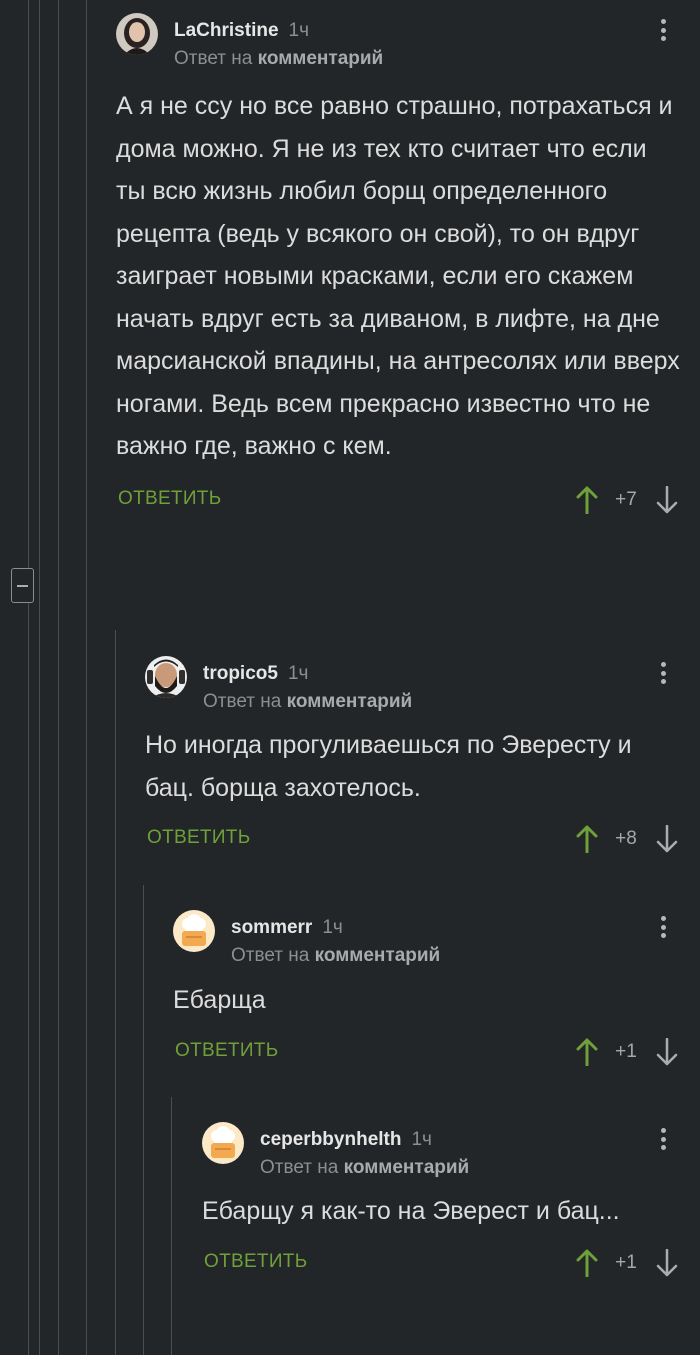 Image resolution: width=700 pixels, height=1355 pixels. Describe the element at coordinates (271, 927) in the screenshot. I see `author-name: sommerr` at that location.